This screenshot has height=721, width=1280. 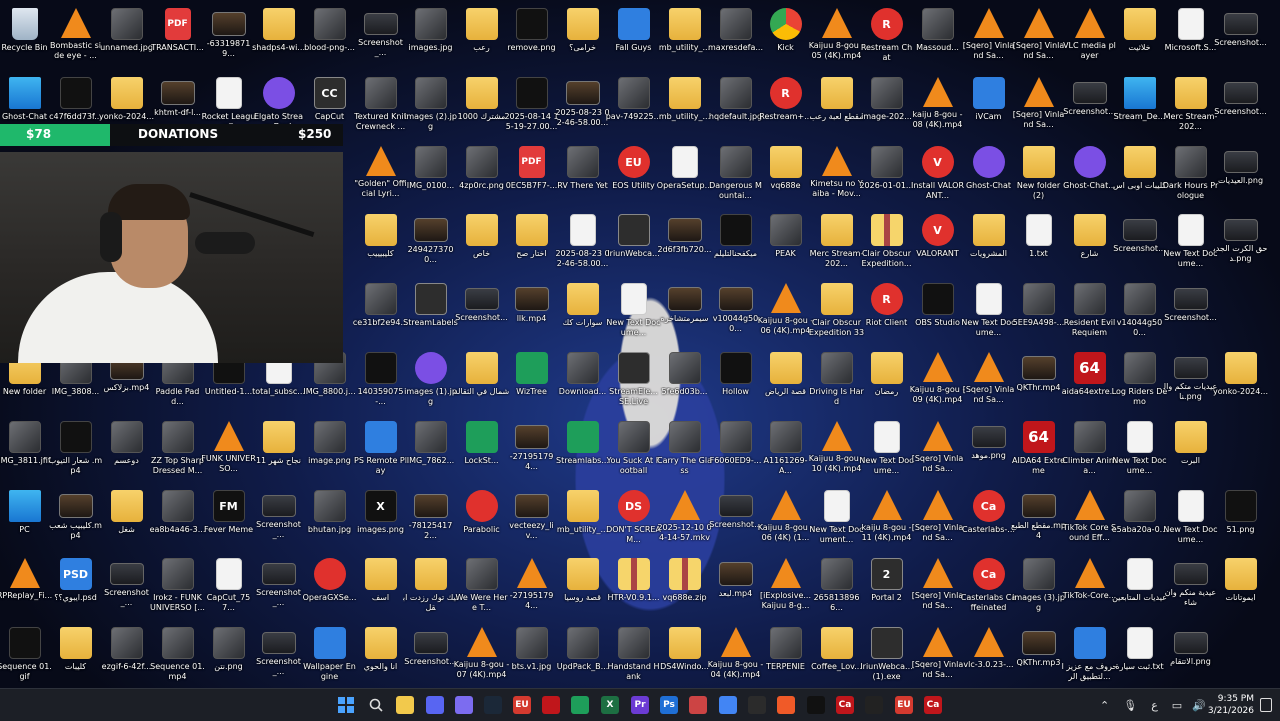 I want to click on desktop-icon: PEAK, so click(x=785, y=244).